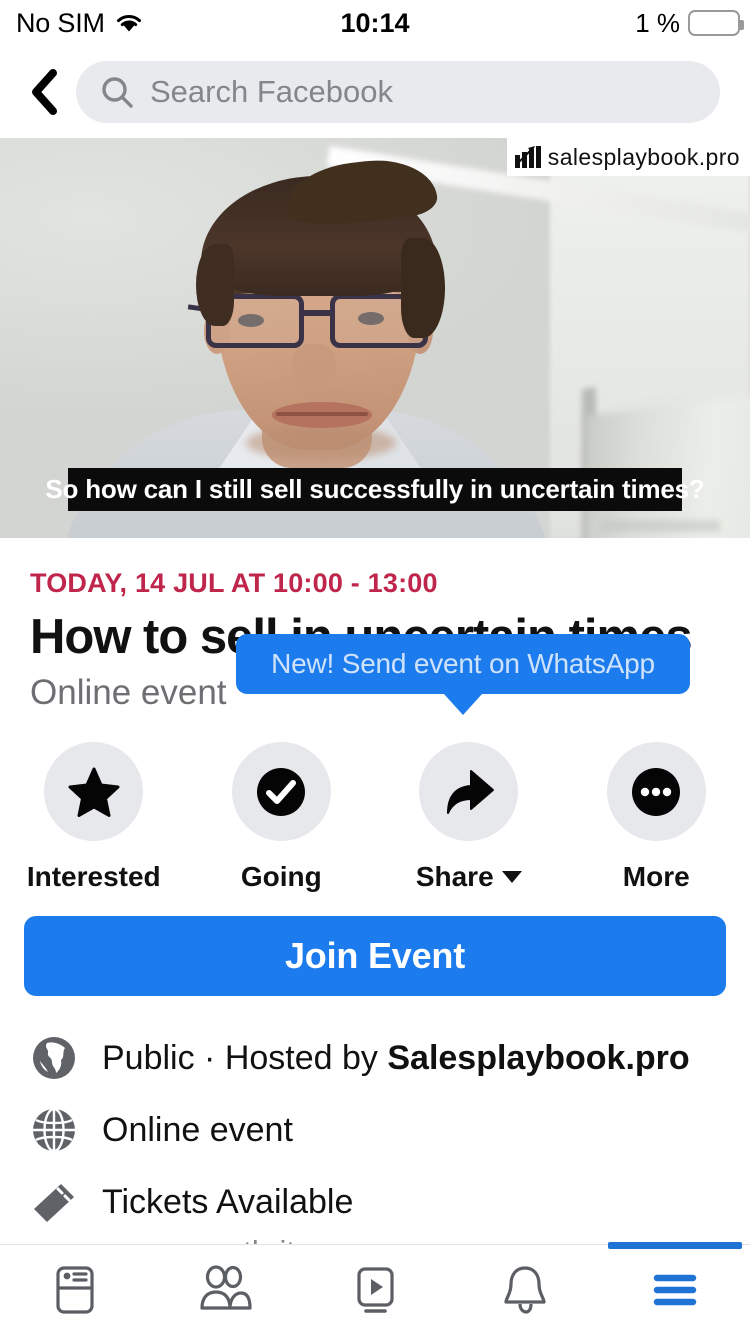 This screenshot has width=750, height=1334. I want to click on more-label: More, so click(656, 877).